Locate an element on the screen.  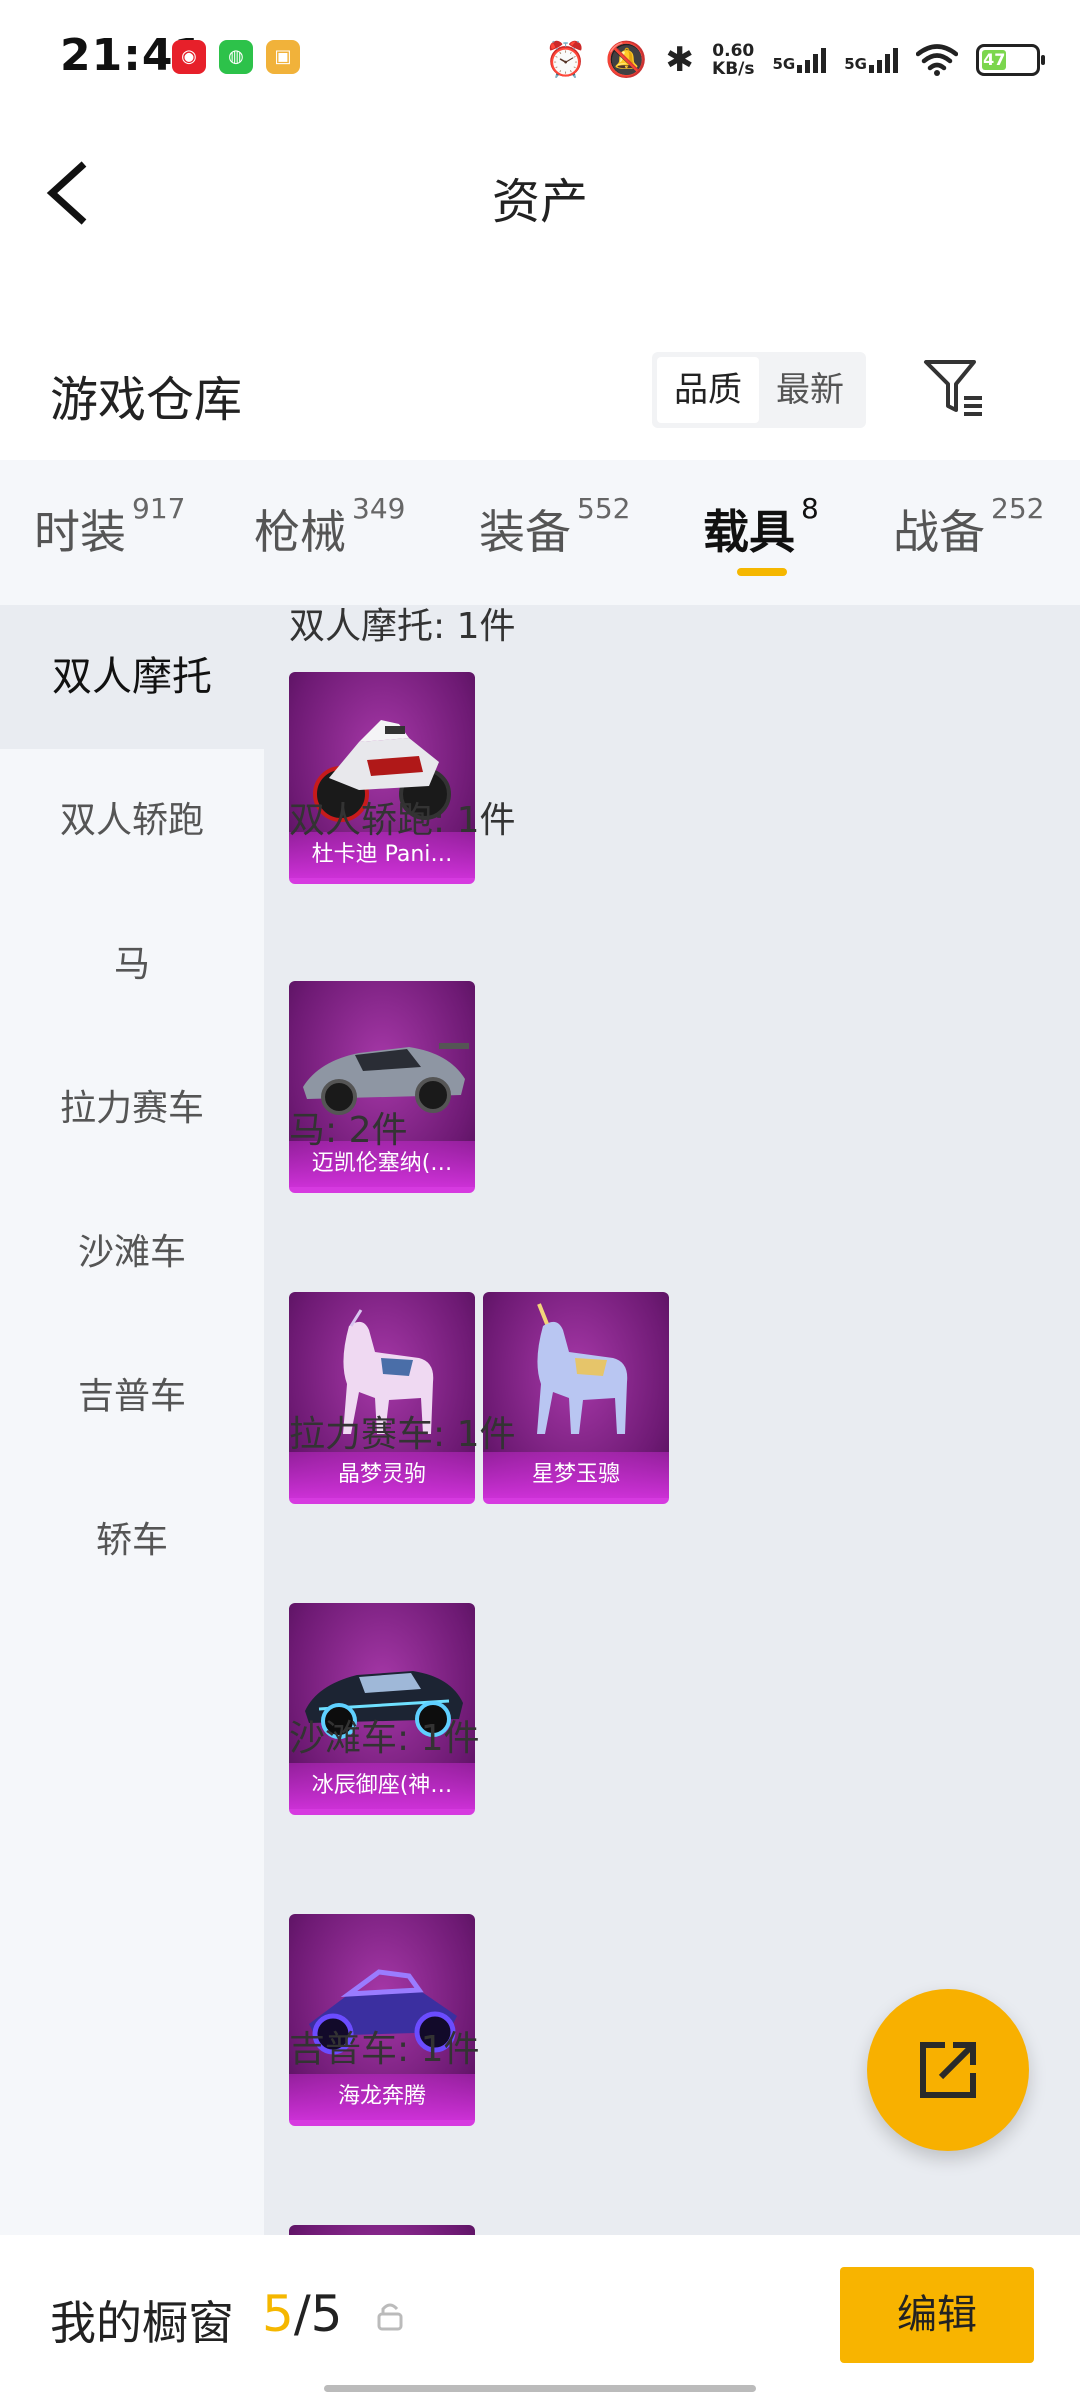
category-tabs: 时装 917 枪械 349 装备 552 载具 8 战备 252 is located at coordinates (540, 532).